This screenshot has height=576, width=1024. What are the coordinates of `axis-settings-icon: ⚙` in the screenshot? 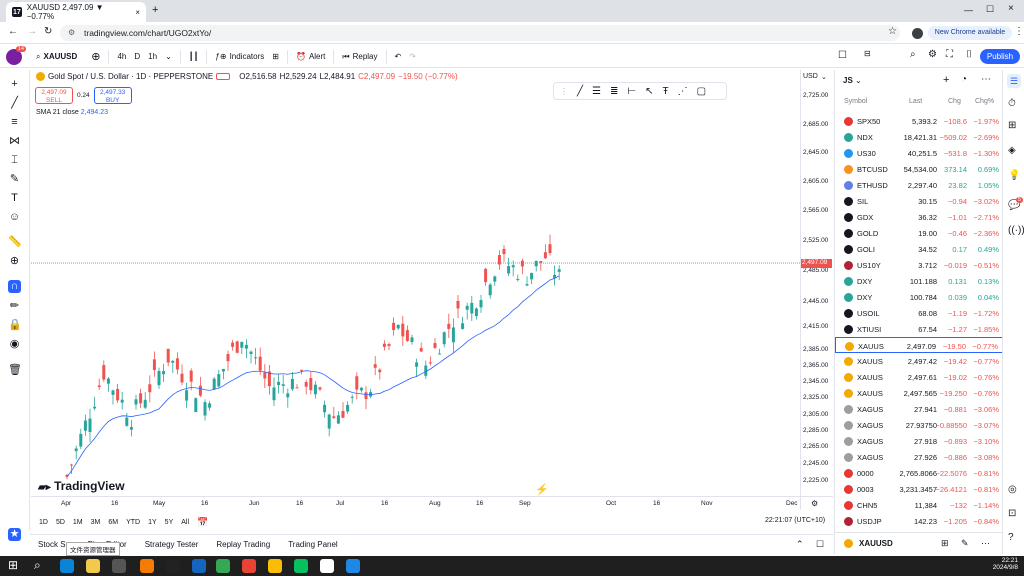 It's located at (814, 503).